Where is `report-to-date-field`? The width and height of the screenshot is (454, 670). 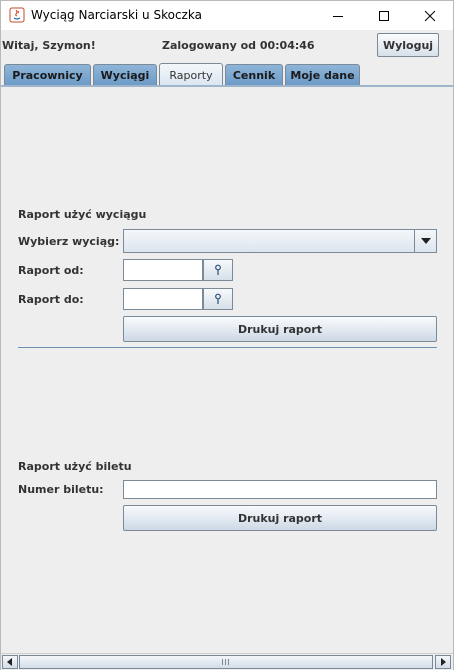
report-to-date-field is located at coordinates (163, 299).